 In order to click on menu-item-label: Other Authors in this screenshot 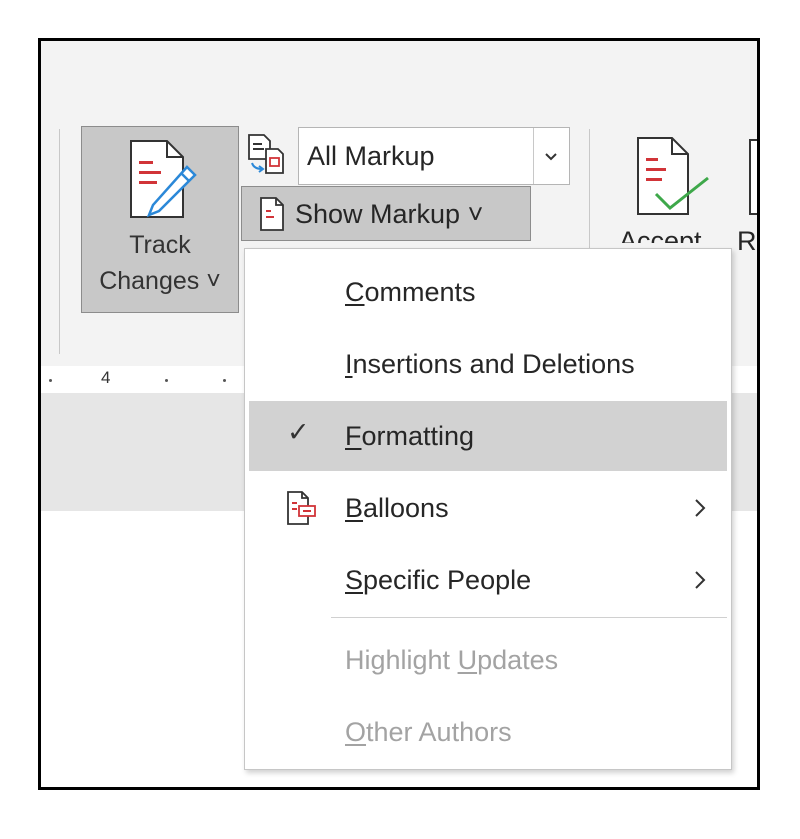, I will do `click(428, 732)`.